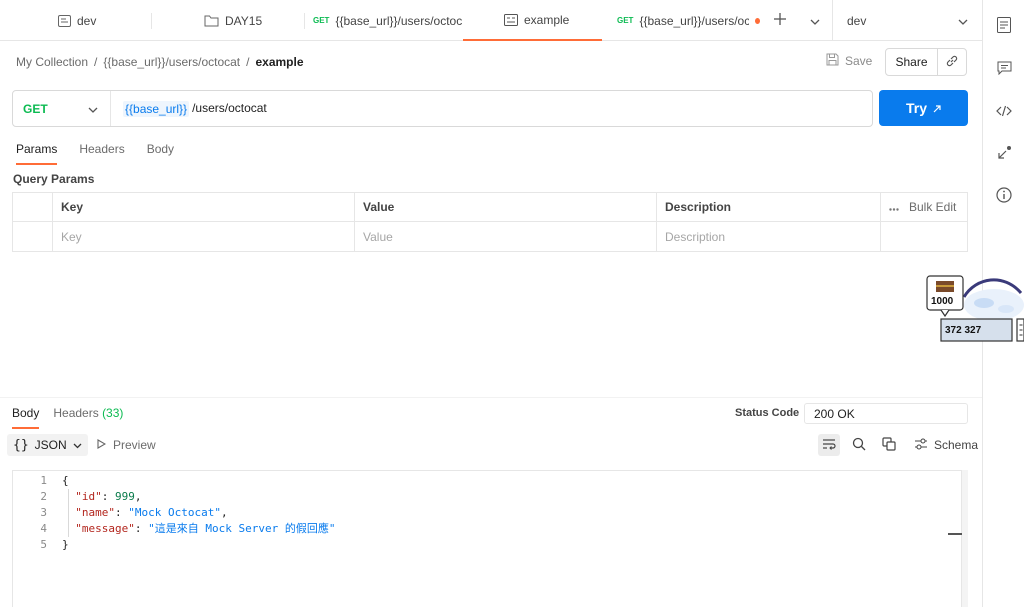 This screenshot has height=607, width=1024. I want to click on preview-label: Preview, so click(134, 445).